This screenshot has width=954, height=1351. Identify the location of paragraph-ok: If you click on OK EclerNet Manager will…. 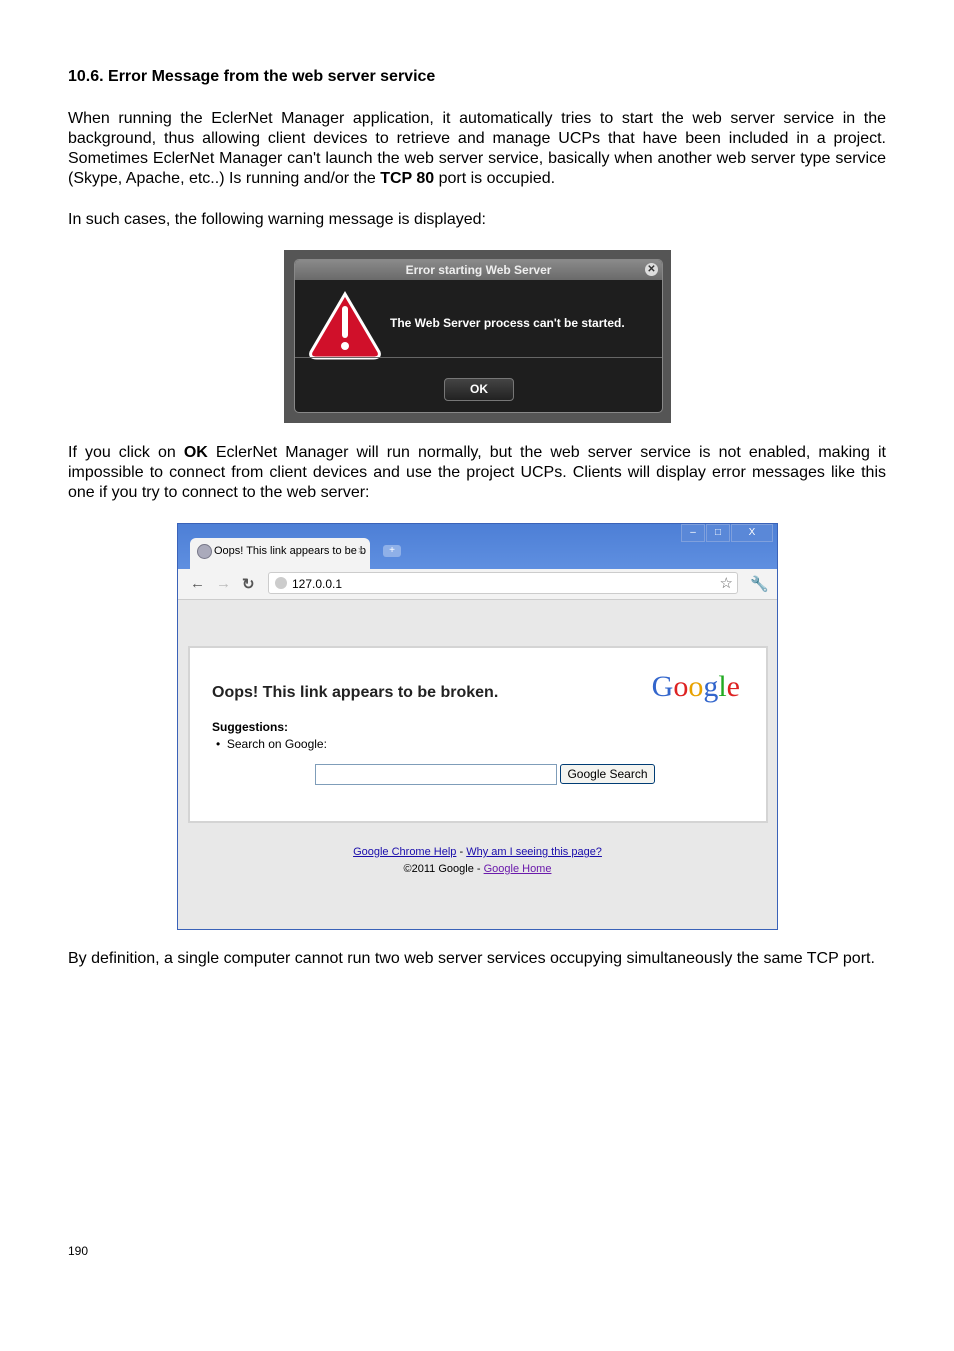
(477, 473).